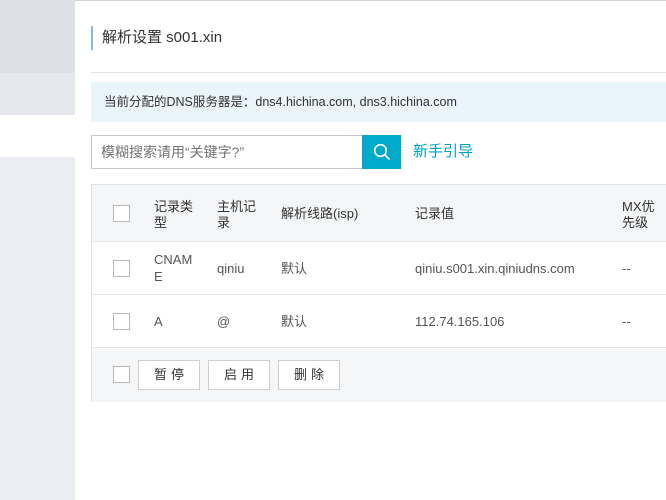  I want to click on record-type: CNAME, so click(173, 268).